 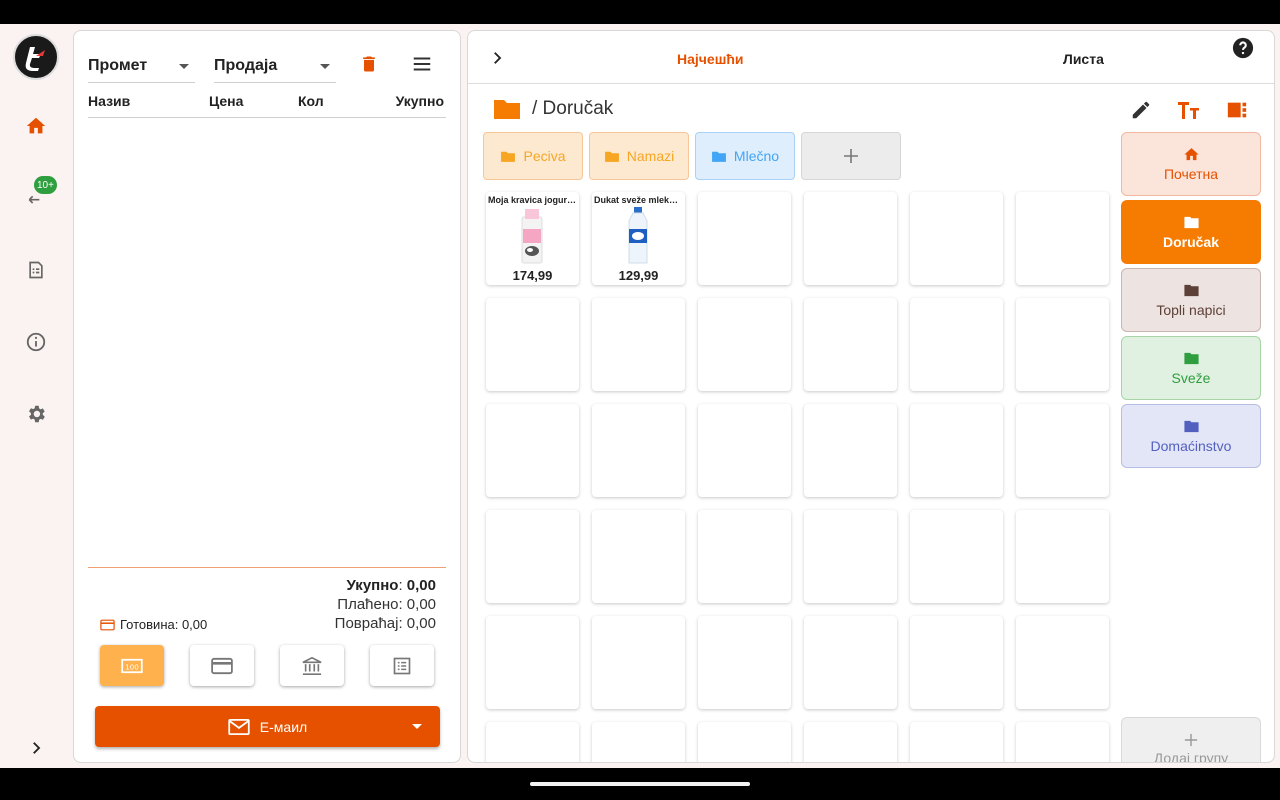 I want to click on pay-other-button, so click(x=402, y=665).